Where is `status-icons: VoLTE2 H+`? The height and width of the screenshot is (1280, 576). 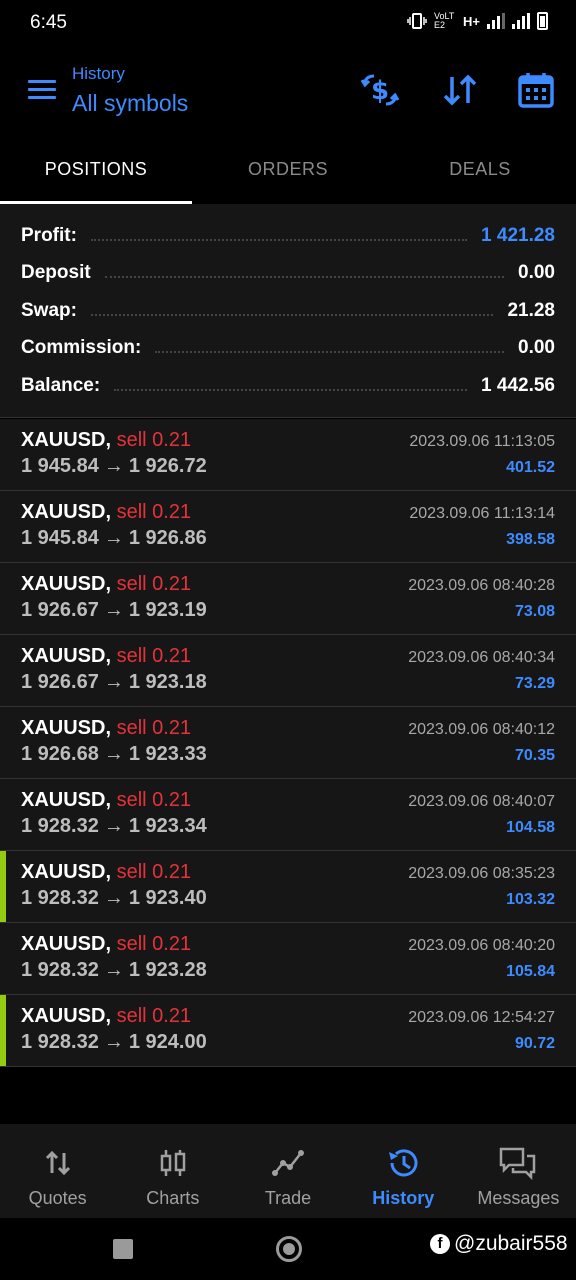 status-icons: VoLTE2 H+ is located at coordinates (477, 21).